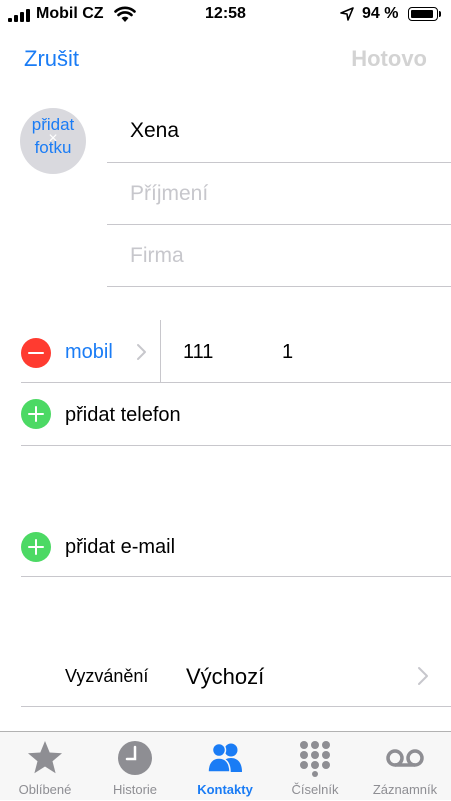  What do you see at coordinates (287, 352) in the screenshot?
I see `phone-number-part2: 1` at bounding box center [287, 352].